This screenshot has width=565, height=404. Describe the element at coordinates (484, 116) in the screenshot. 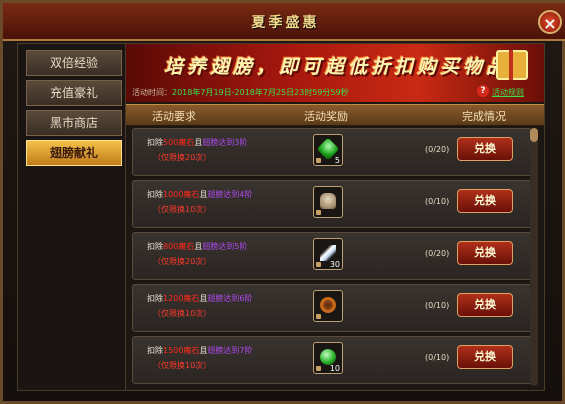

I see `header-status: 完成情况` at that location.